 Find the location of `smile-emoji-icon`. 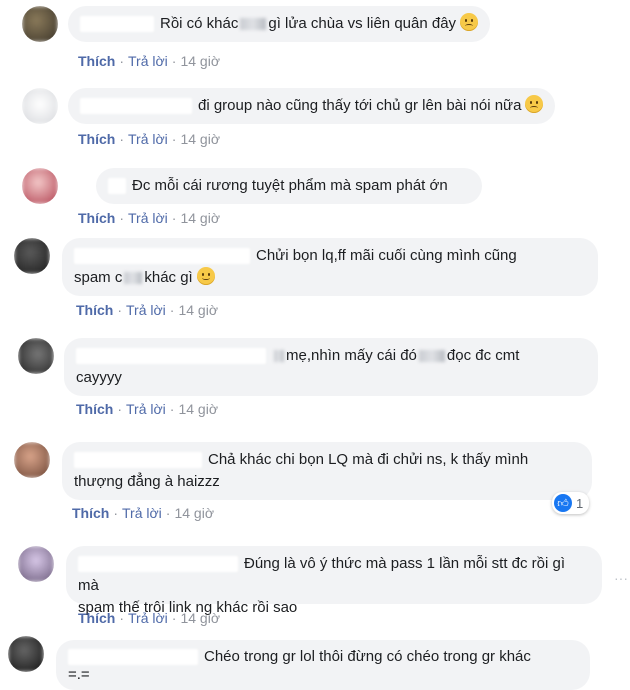

smile-emoji-icon is located at coordinates (205, 276).